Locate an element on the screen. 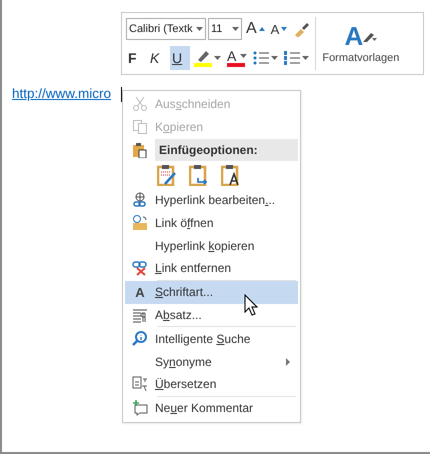 The width and height of the screenshot is (430, 454). menu-item: Neuer Kommentar is located at coordinates (211, 408).